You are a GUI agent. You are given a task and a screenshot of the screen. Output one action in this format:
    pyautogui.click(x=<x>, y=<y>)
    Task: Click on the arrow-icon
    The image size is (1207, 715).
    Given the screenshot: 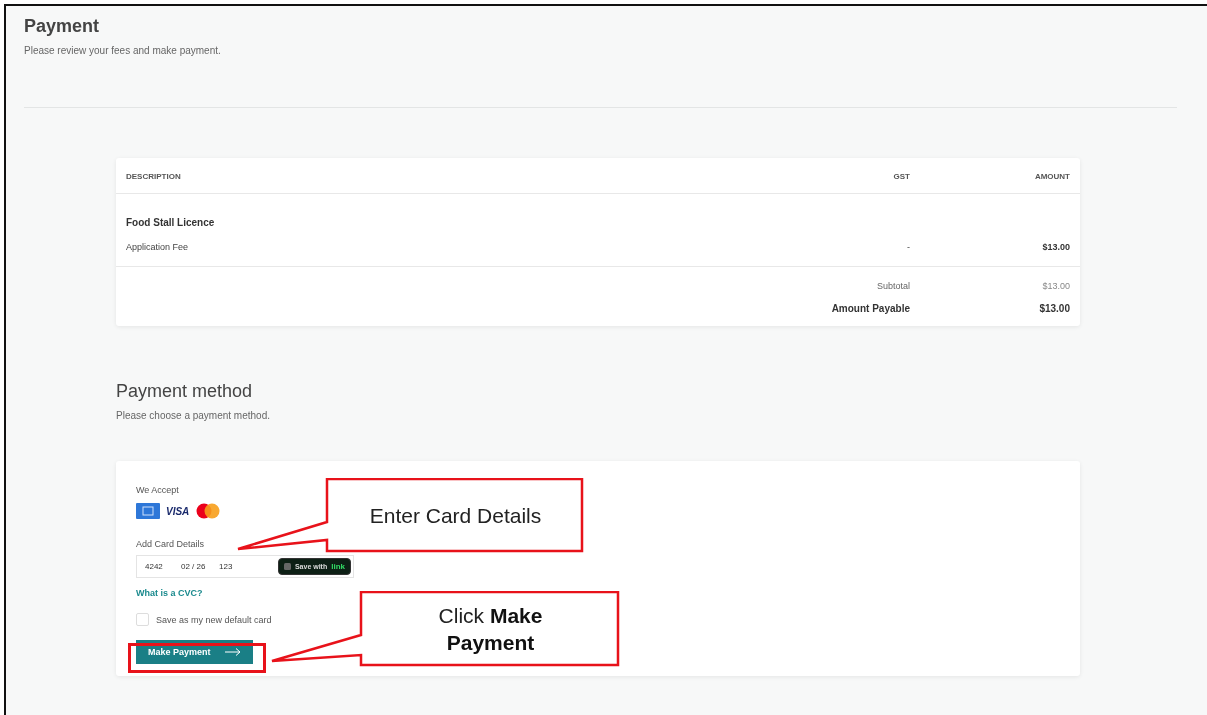 What is the action you would take?
    pyautogui.click(x=232, y=652)
    